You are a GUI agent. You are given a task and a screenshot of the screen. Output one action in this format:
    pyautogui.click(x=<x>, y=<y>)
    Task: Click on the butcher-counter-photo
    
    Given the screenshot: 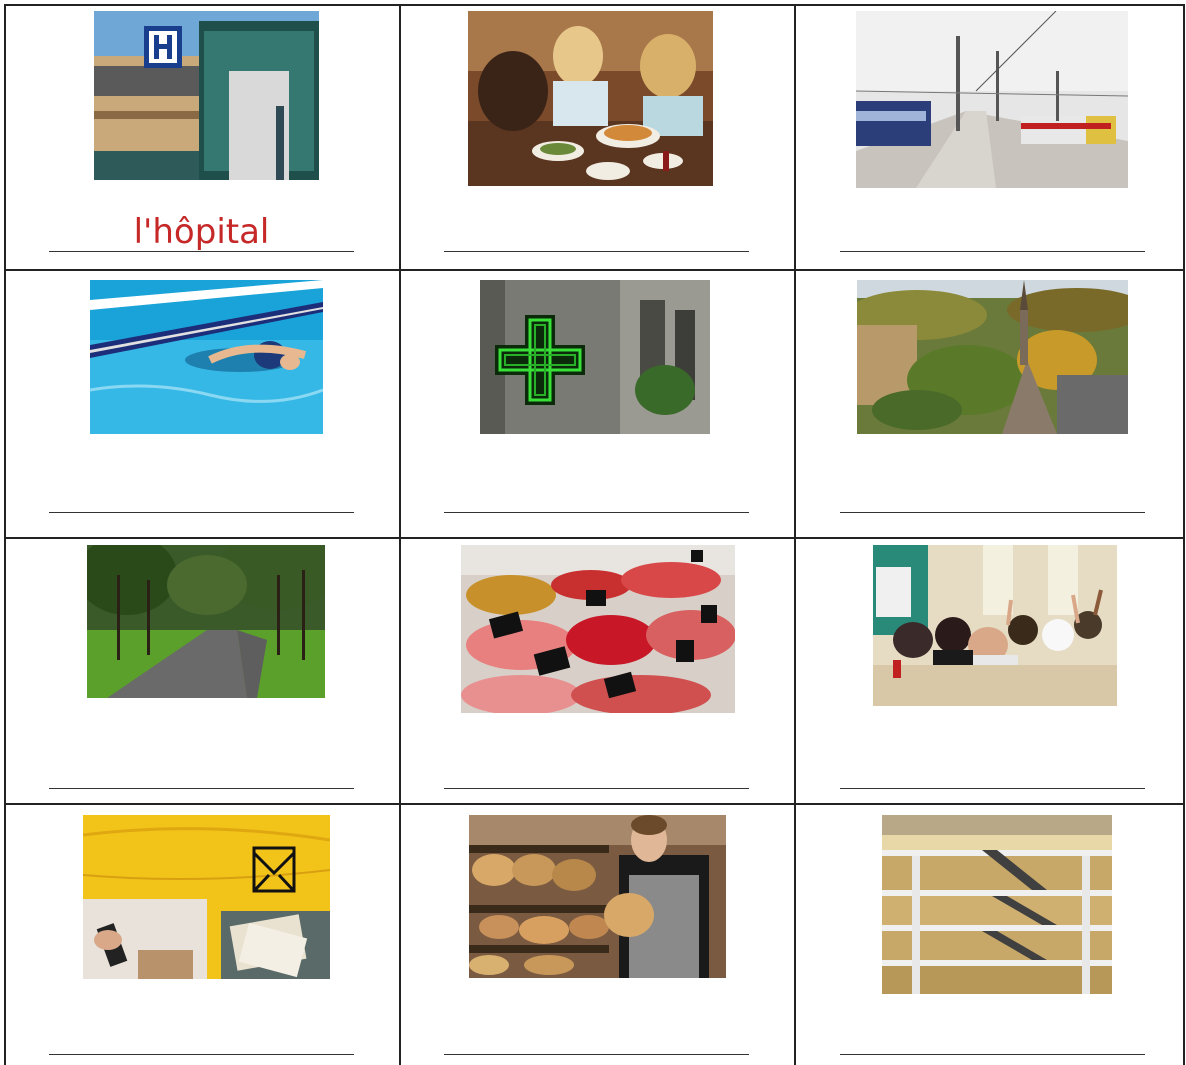 What is the action you would take?
    pyautogui.click(x=598, y=629)
    